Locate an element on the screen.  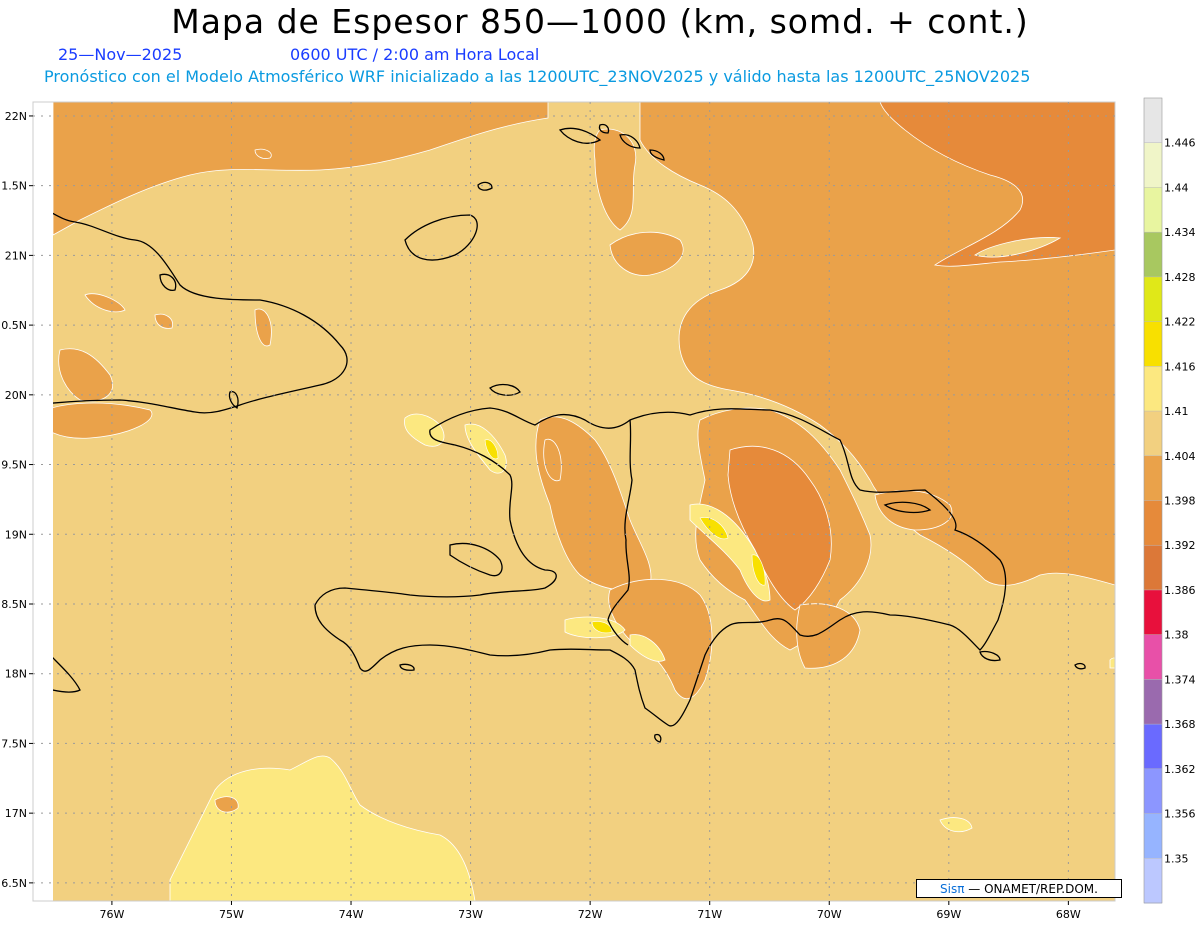
lon-label: 74W is located at coordinates (351, 914).